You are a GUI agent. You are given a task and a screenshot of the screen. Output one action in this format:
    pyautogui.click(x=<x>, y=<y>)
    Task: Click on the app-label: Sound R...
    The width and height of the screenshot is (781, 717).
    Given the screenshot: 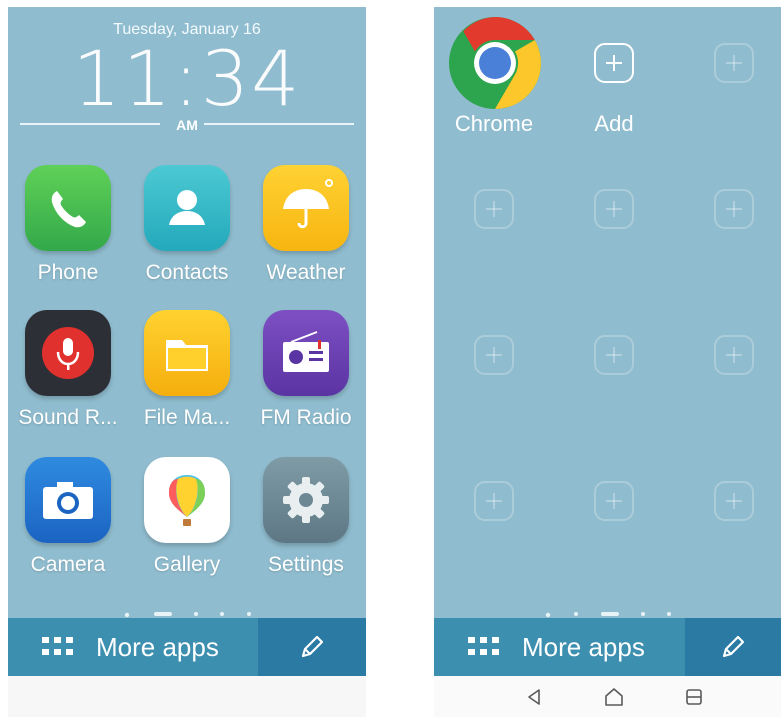 What is the action you would take?
    pyautogui.click(x=68, y=417)
    